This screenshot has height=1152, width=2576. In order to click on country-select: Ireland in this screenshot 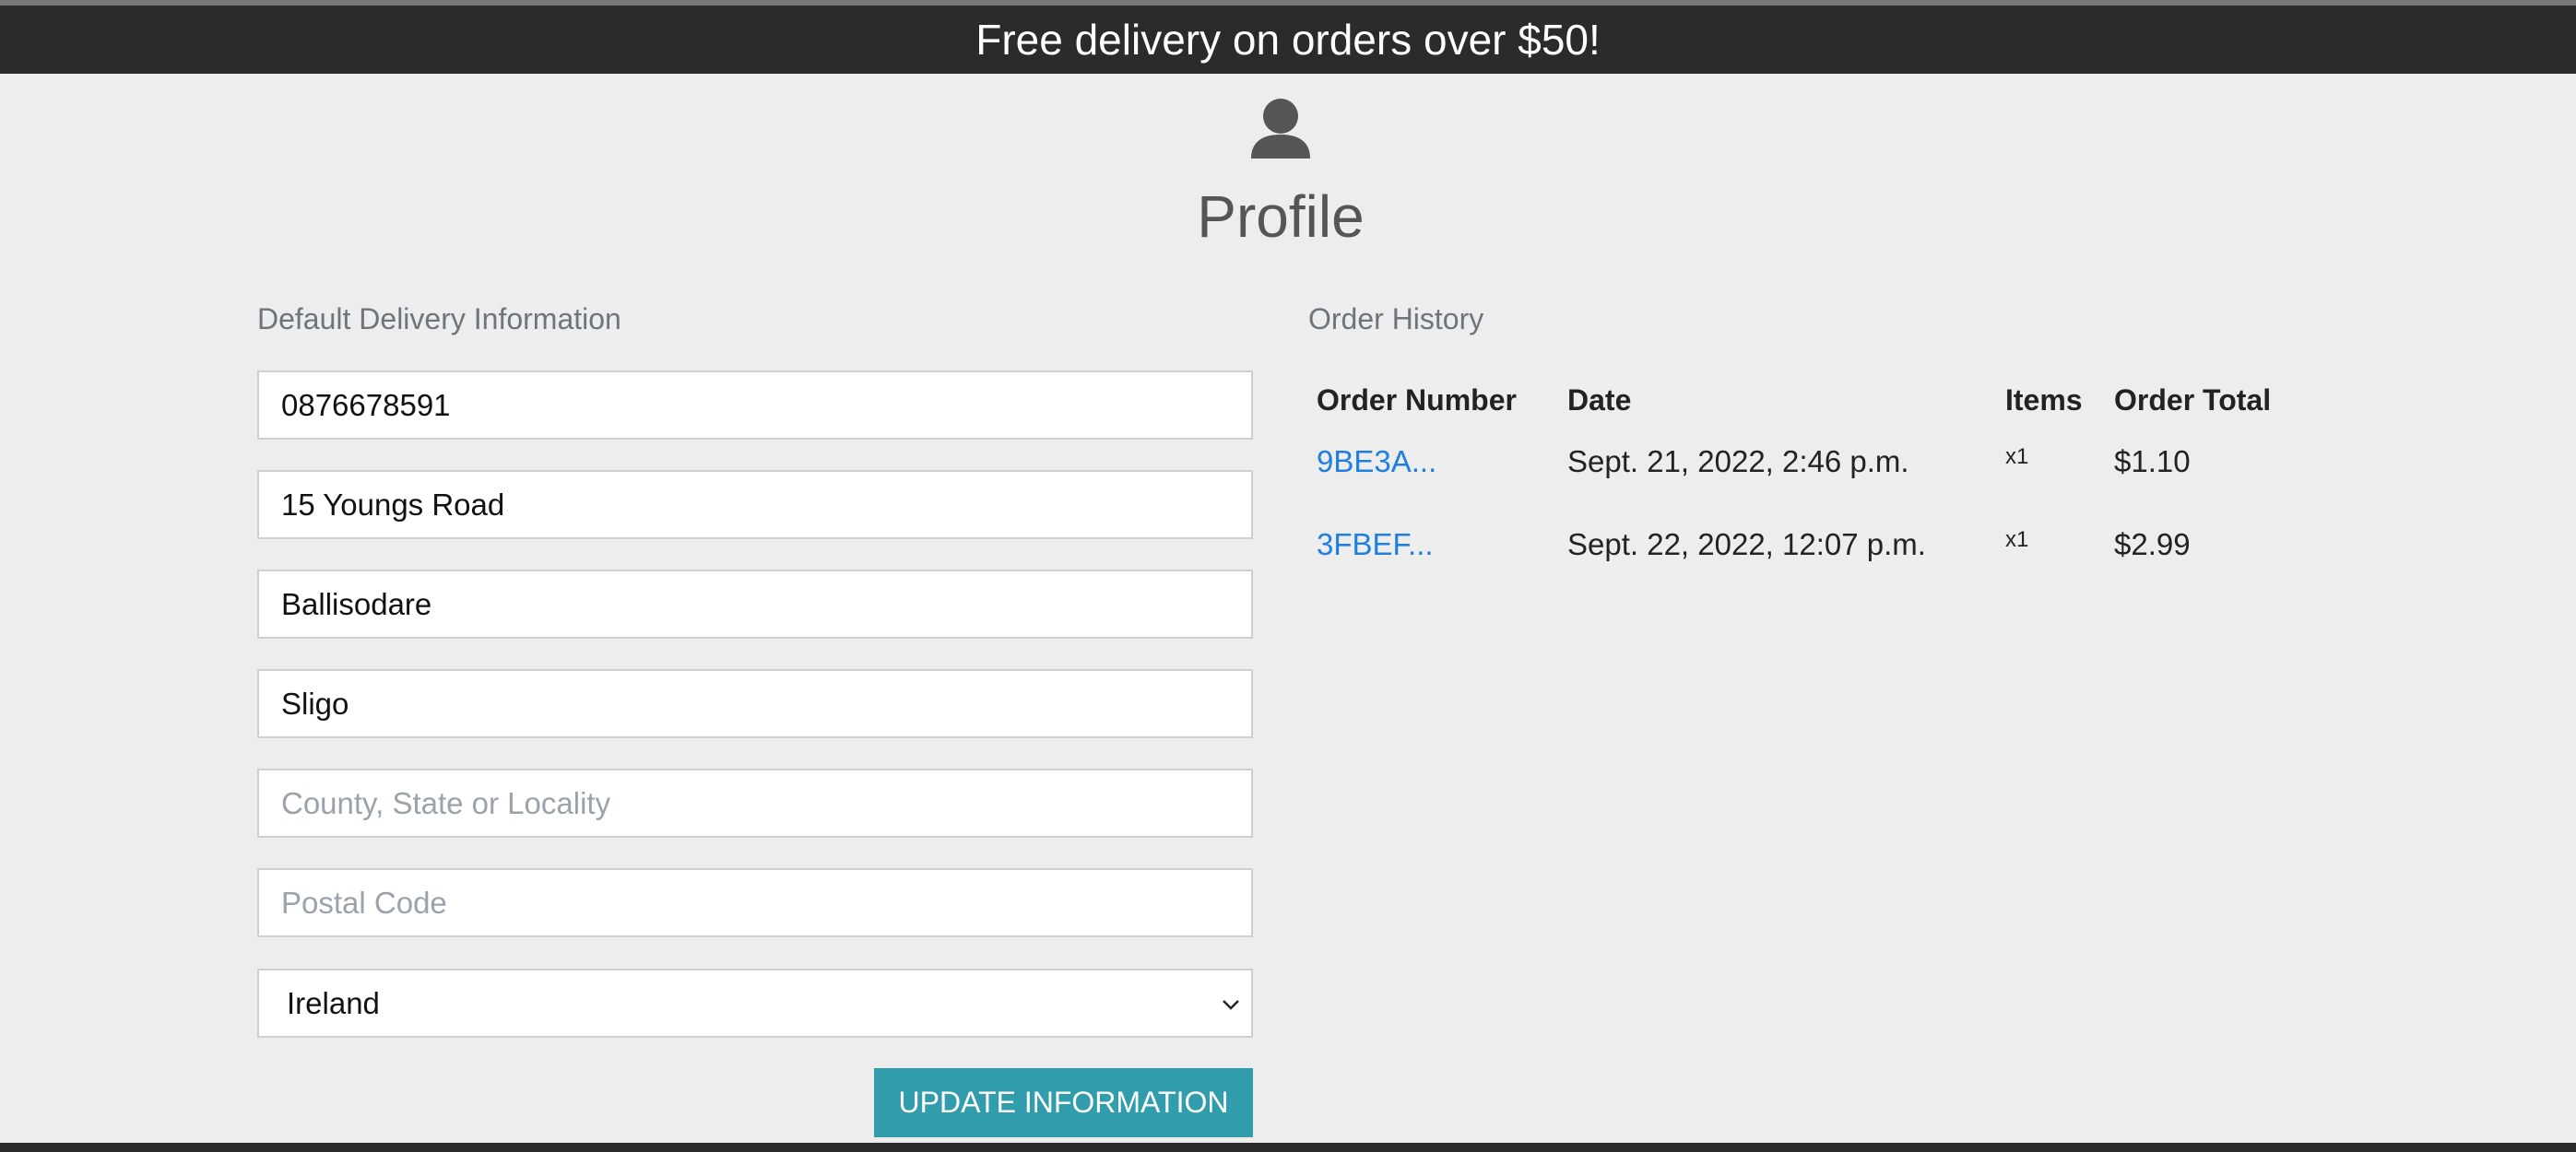, I will do `click(755, 1003)`.